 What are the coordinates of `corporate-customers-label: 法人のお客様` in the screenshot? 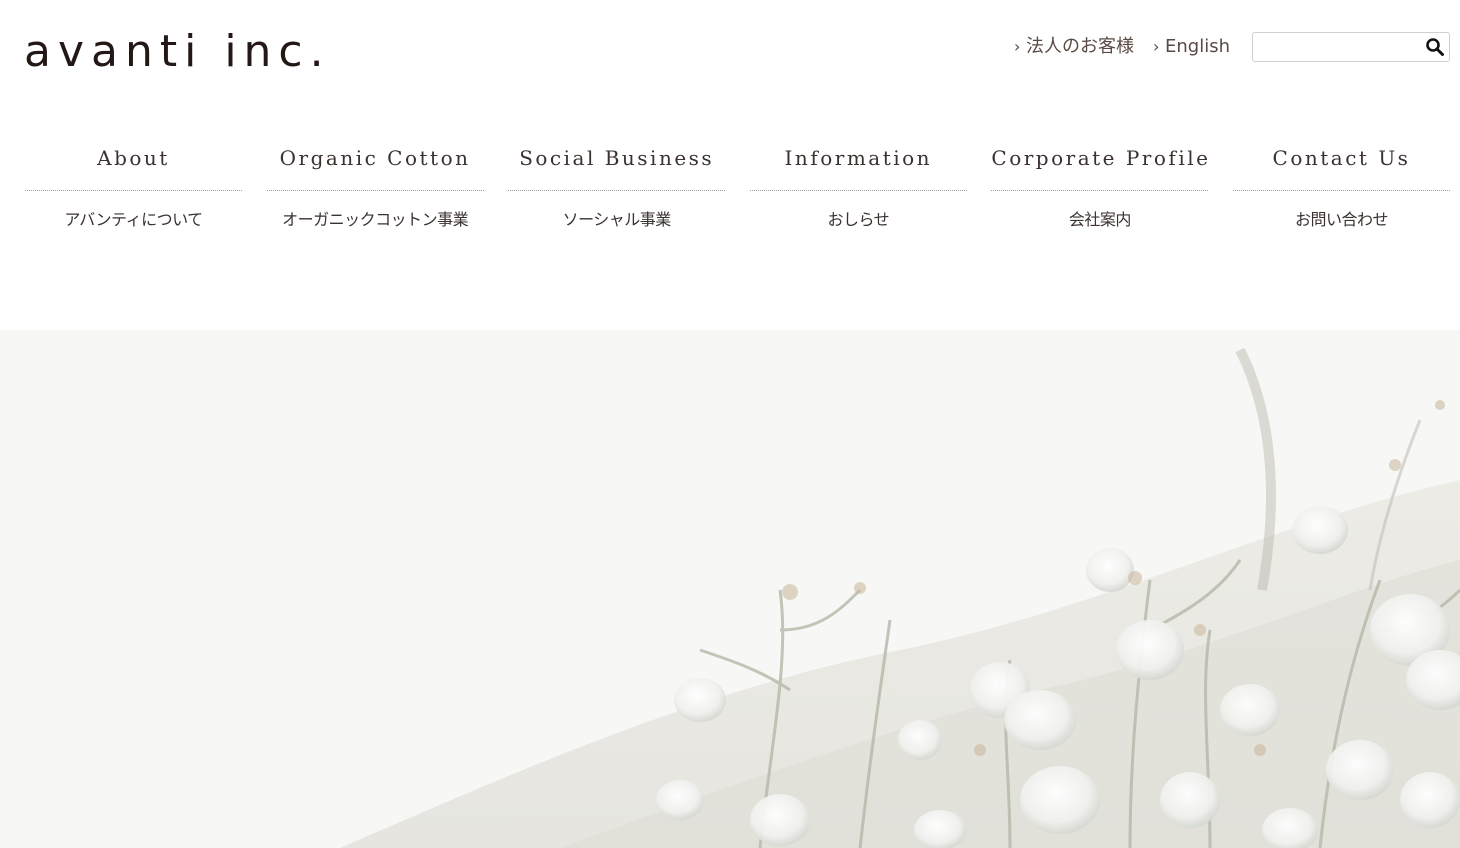 It's located at (1080, 46).